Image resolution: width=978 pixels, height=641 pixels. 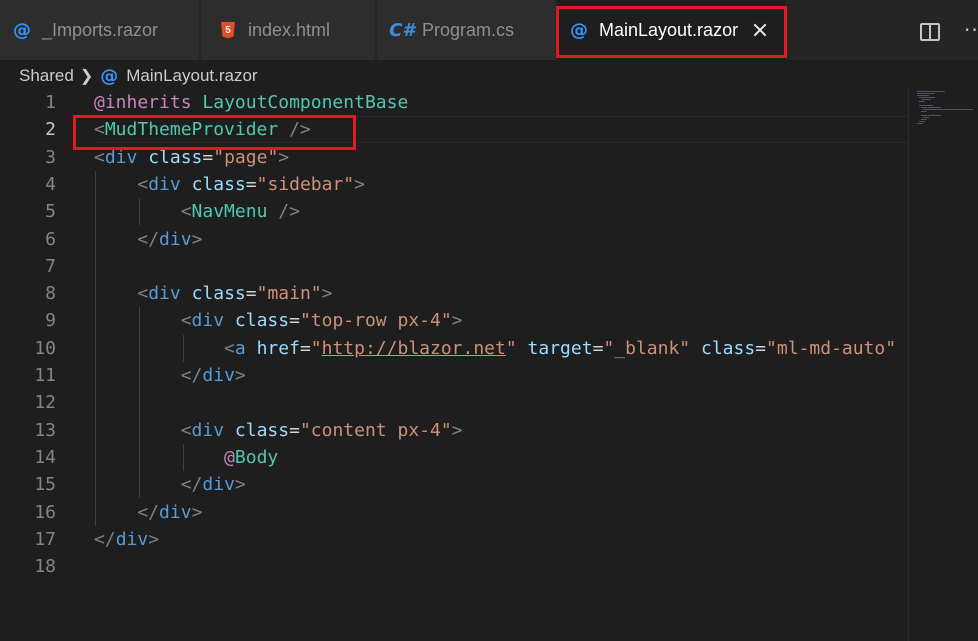 I want to click on line-number: 2, so click(x=50, y=130).